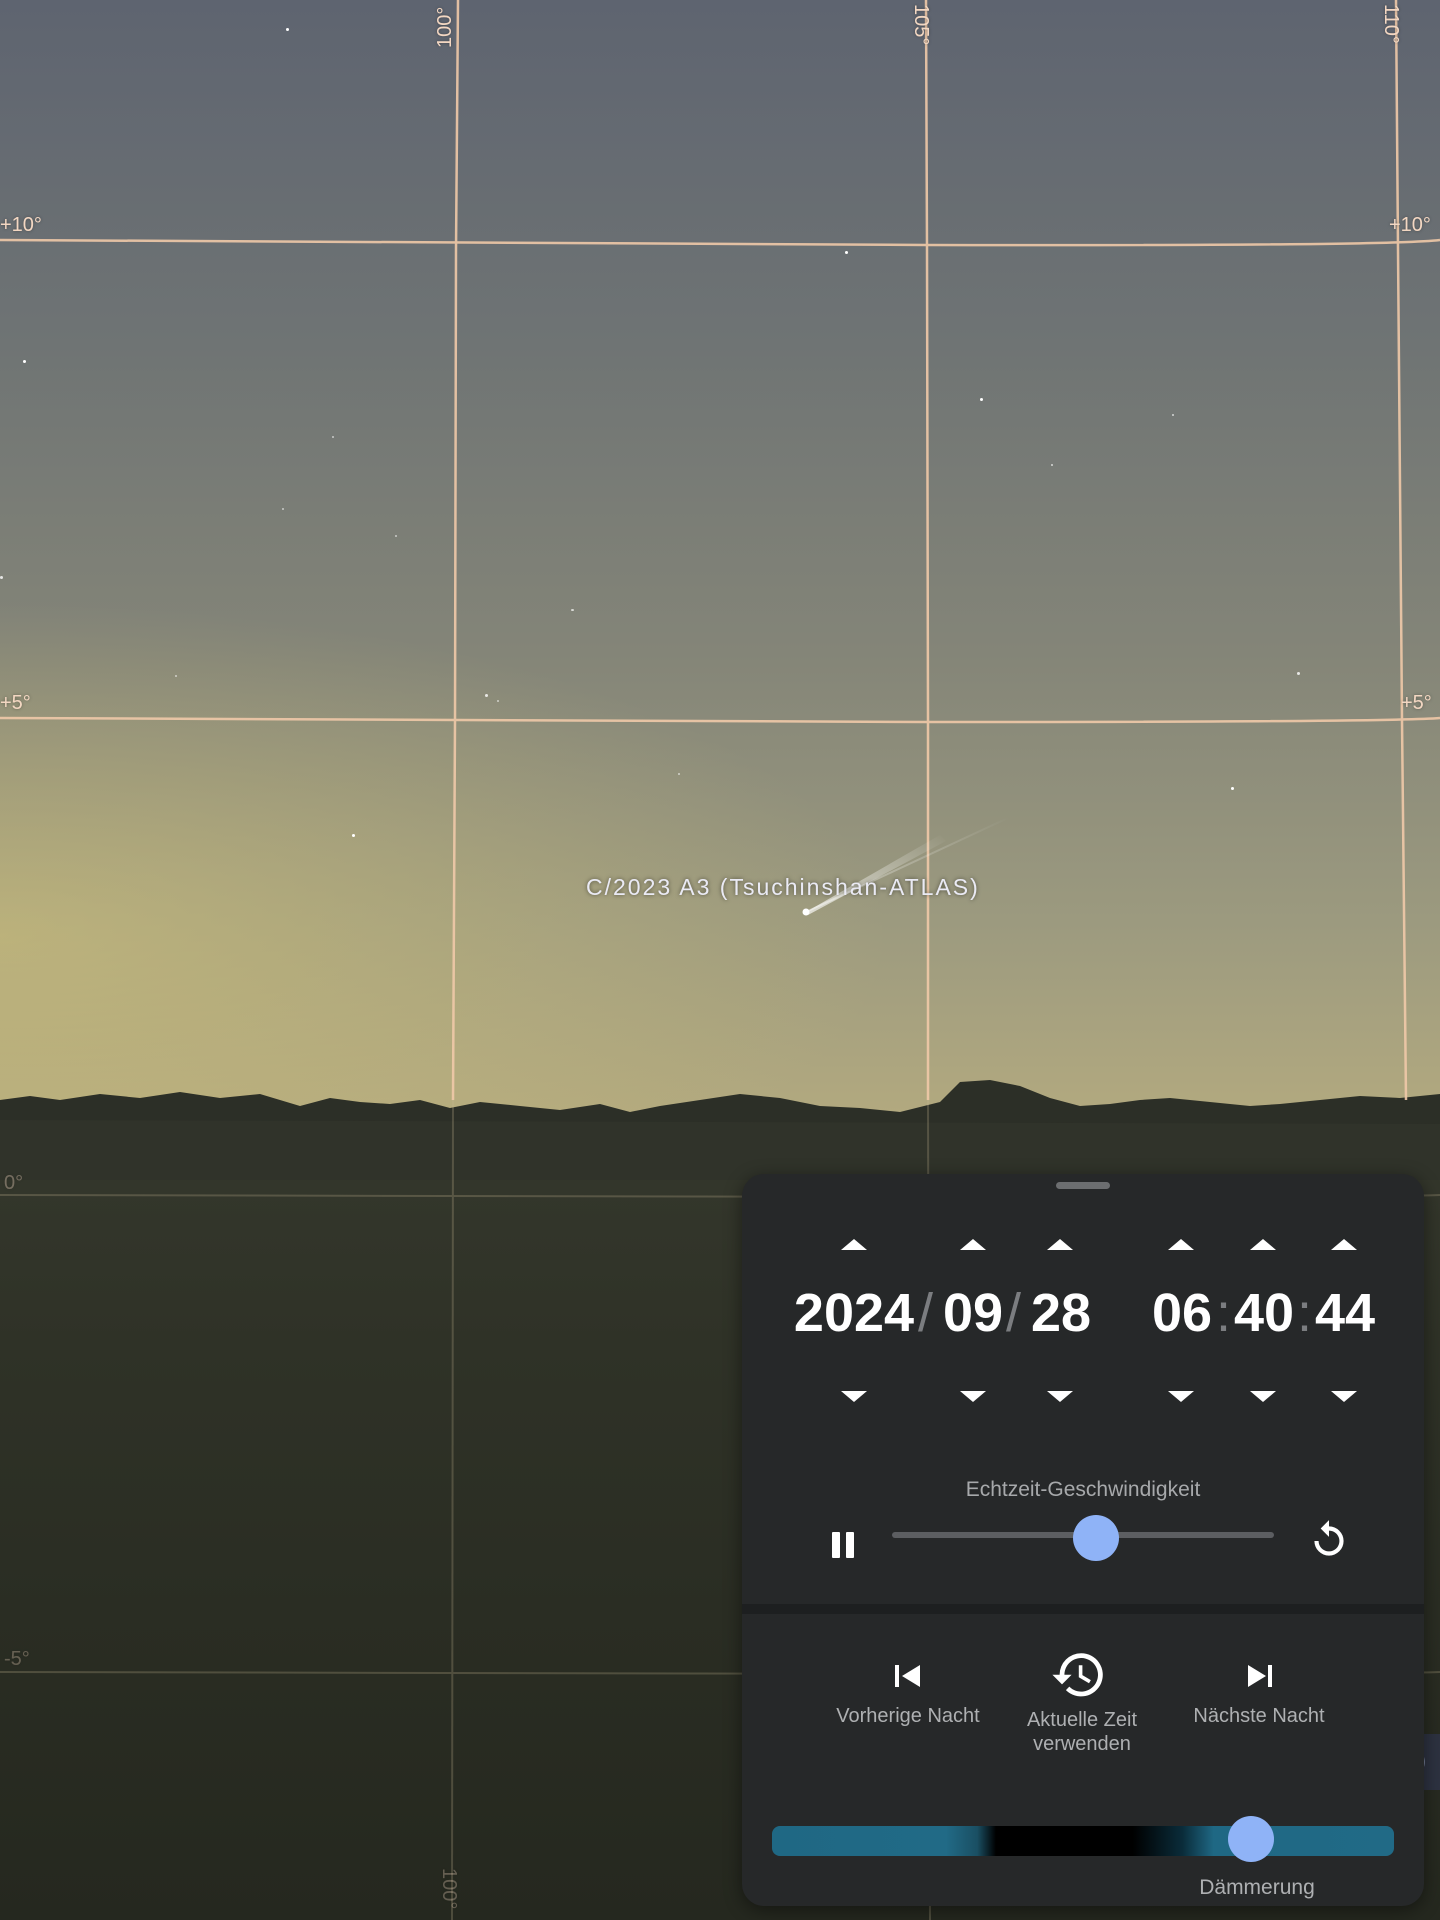 The height and width of the screenshot is (1920, 1440). What do you see at coordinates (1410, 225) in the screenshot?
I see `grid-label-dec-plus10-right: +10°` at bounding box center [1410, 225].